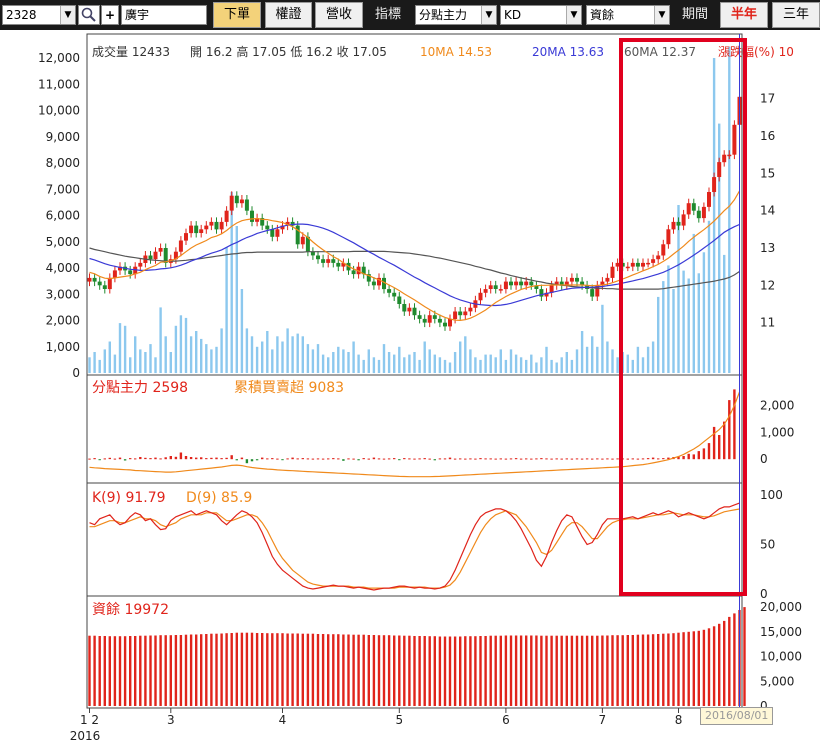 This screenshot has width=820, height=747. What do you see at coordinates (767, 211) in the screenshot?
I see `price-tick-label: 14` at bounding box center [767, 211].